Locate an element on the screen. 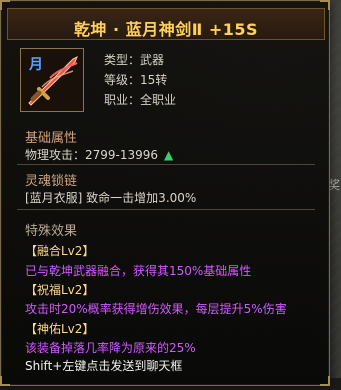 This screenshot has height=390, width=341. attack-value: 物理攻击：2799-13996 is located at coordinates (92, 155).